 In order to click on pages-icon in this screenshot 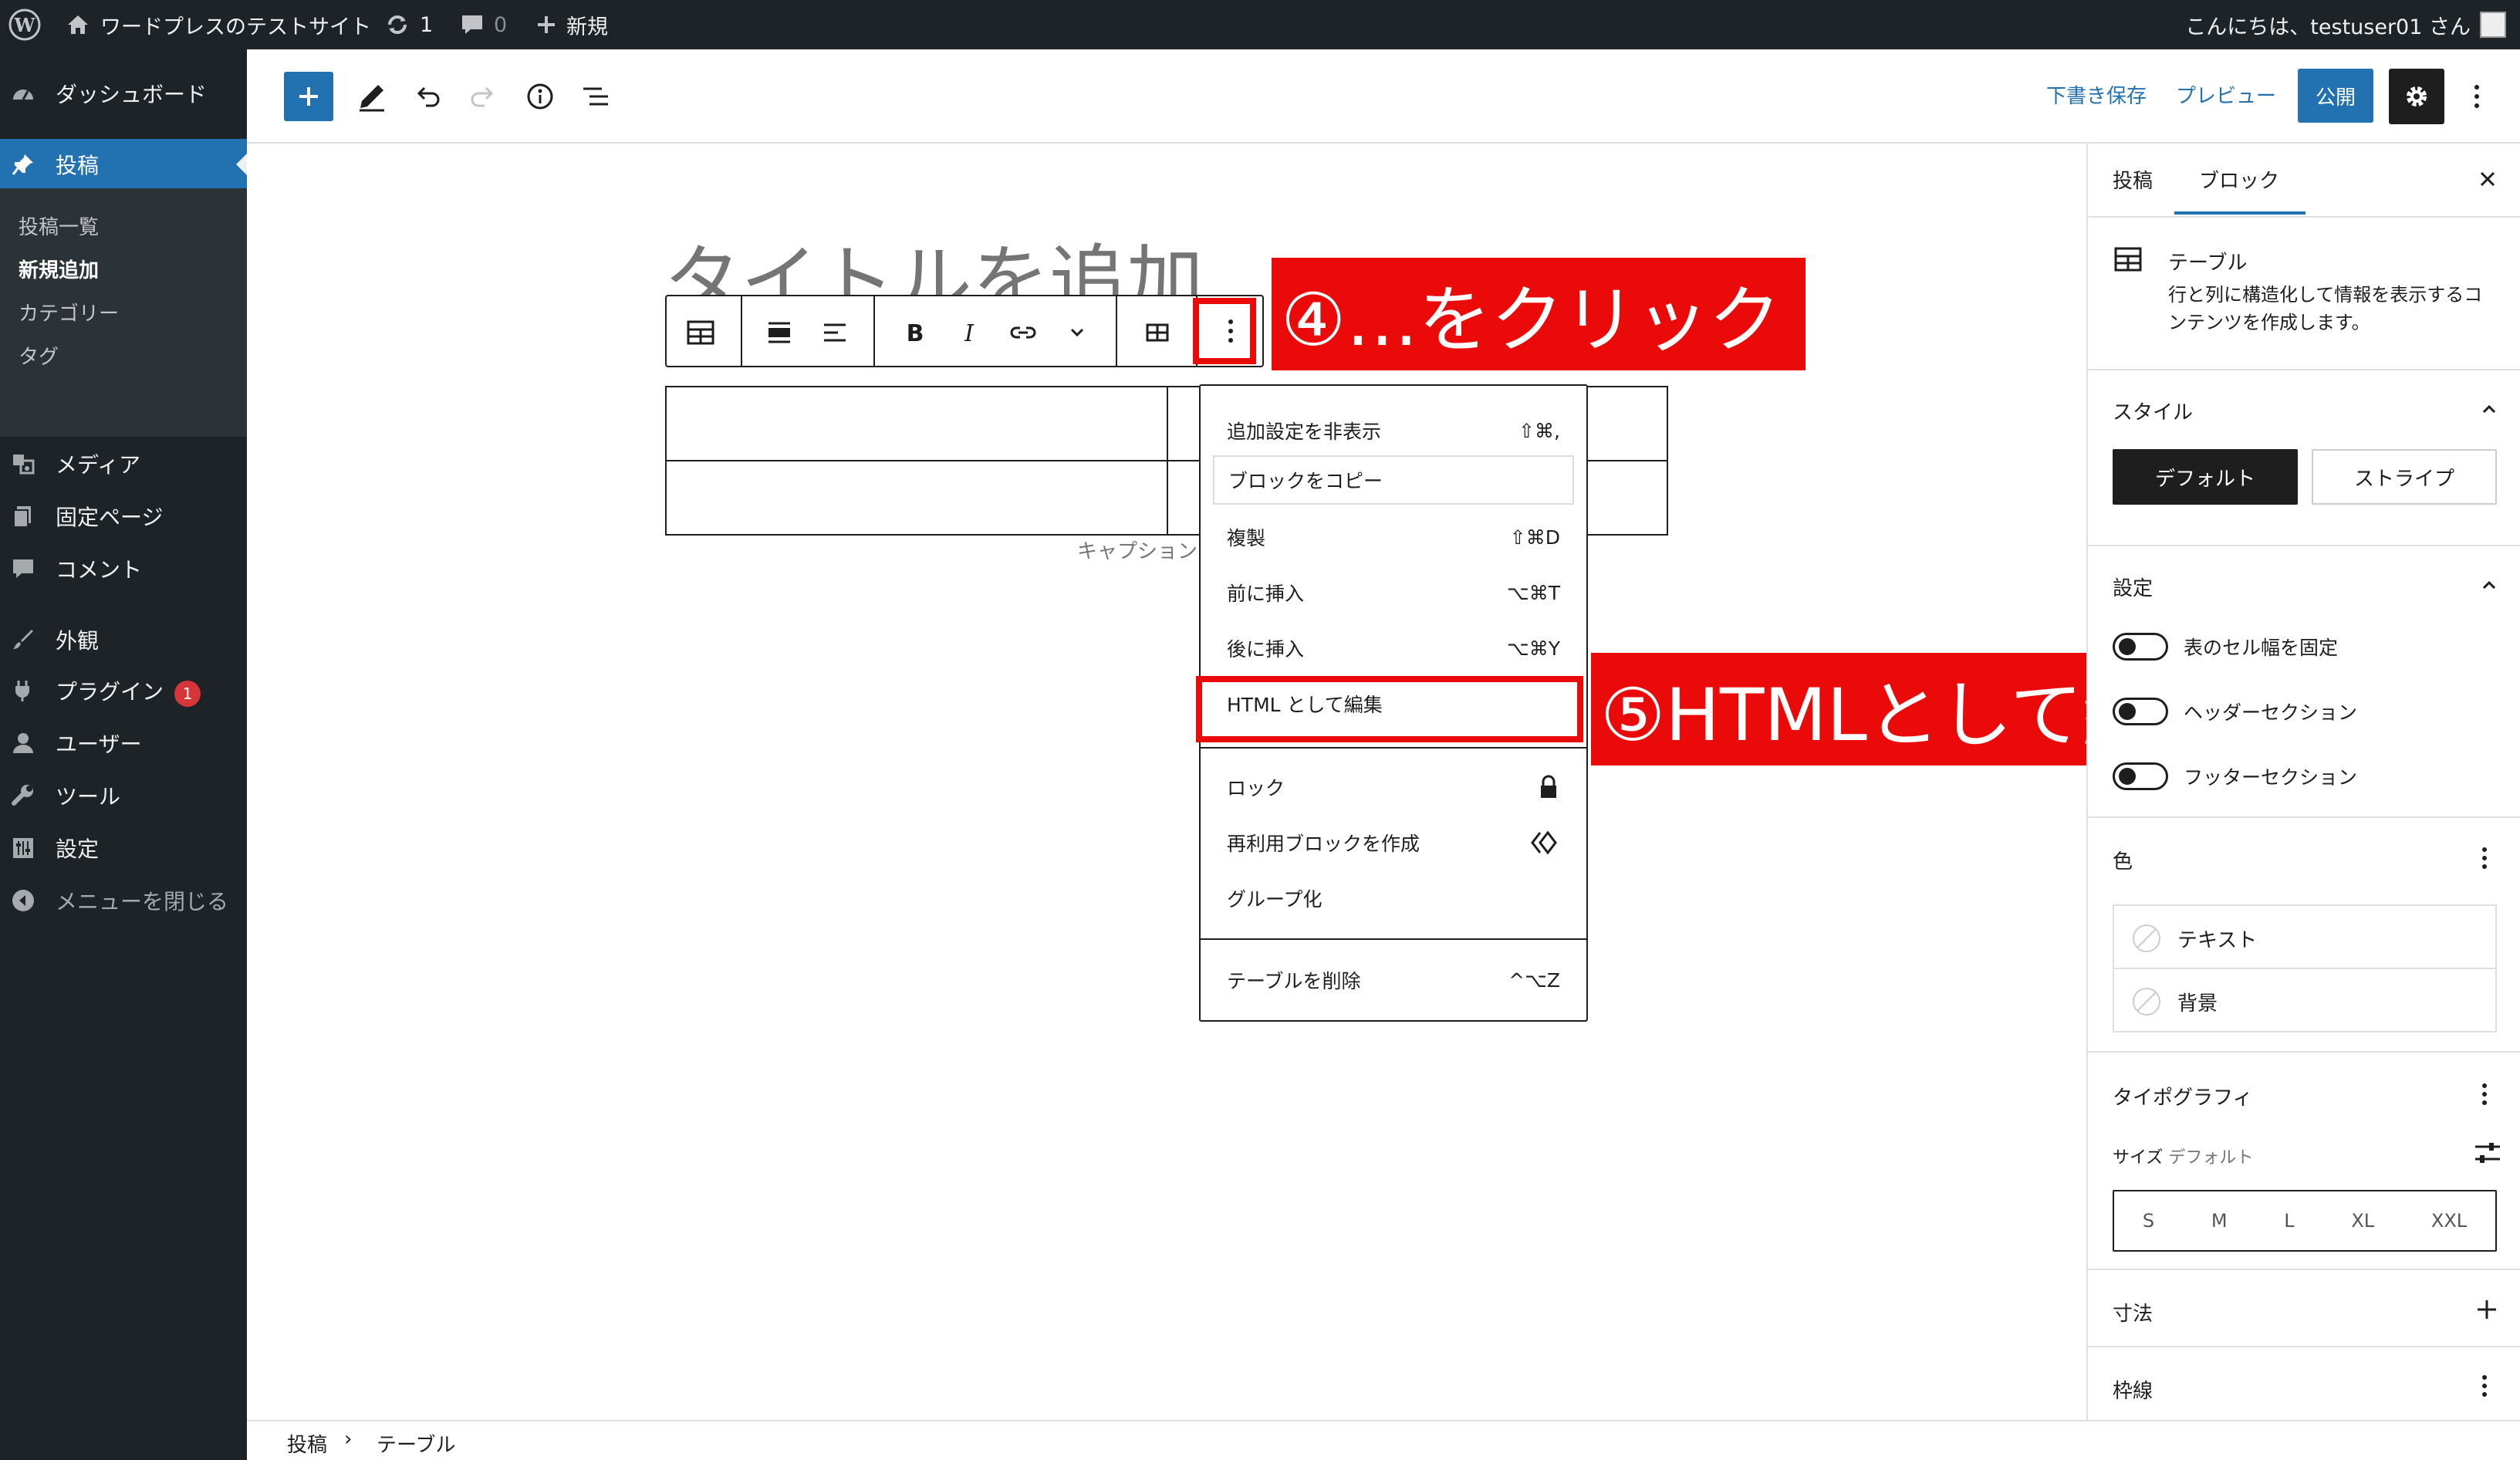, I will do `click(22, 517)`.